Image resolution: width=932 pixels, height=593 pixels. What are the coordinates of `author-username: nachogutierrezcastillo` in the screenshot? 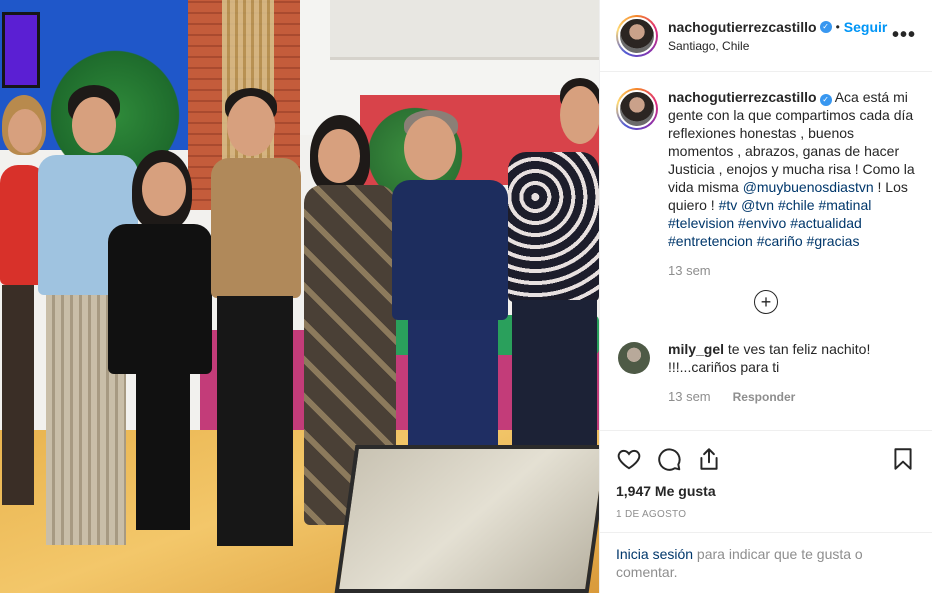 It's located at (742, 27).